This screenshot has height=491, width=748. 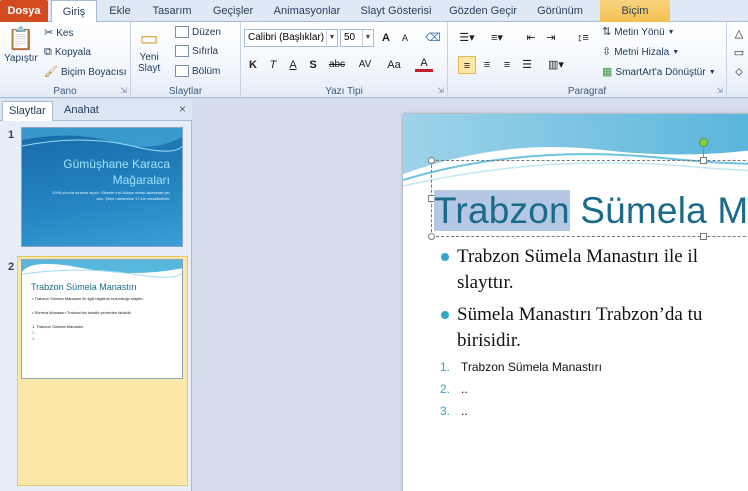 I want to click on change-case-icon: Aa, so click(x=394, y=65).